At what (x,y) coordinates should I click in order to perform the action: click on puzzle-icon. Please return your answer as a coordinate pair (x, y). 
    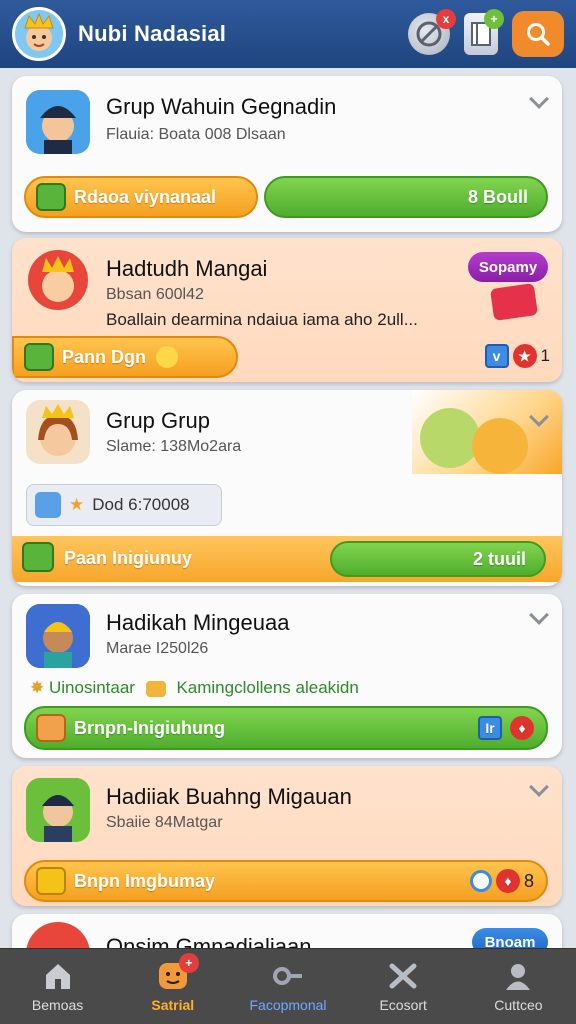
    Looking at the image, I should click on (51, 881).